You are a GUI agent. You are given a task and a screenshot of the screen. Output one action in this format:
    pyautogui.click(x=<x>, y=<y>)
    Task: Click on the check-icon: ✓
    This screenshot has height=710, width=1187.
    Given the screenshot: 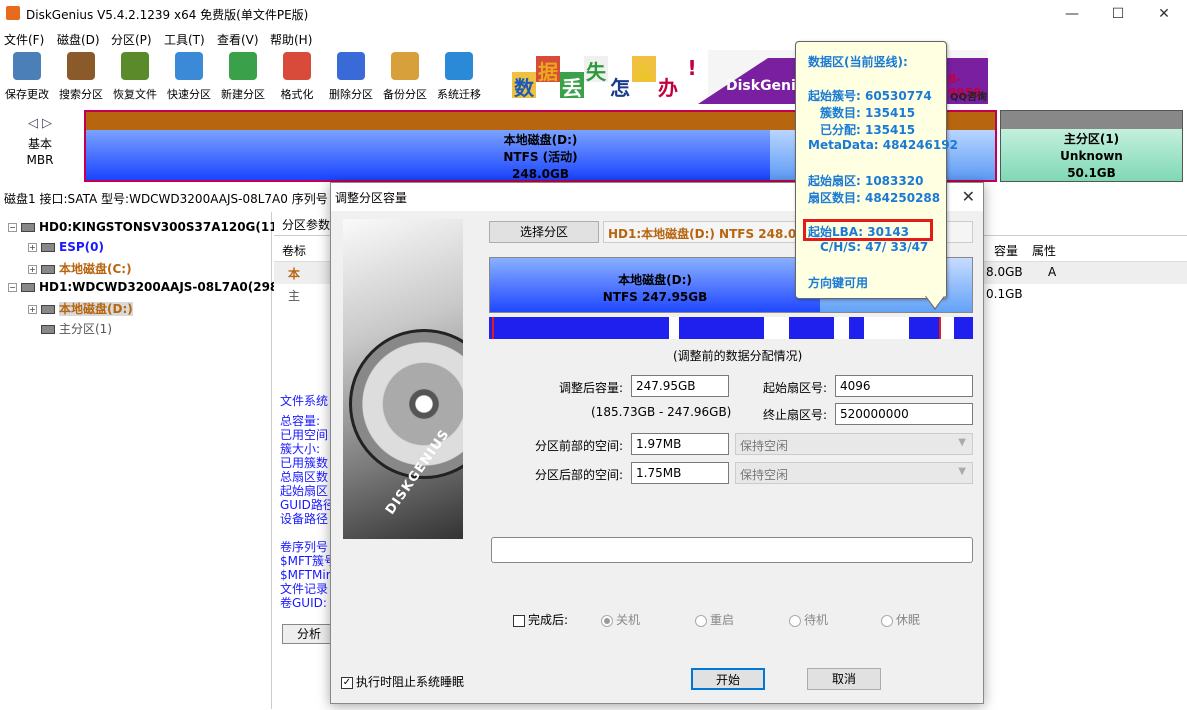 What is the action you would take?
    pyautogui.click(x=347, y=682)
    